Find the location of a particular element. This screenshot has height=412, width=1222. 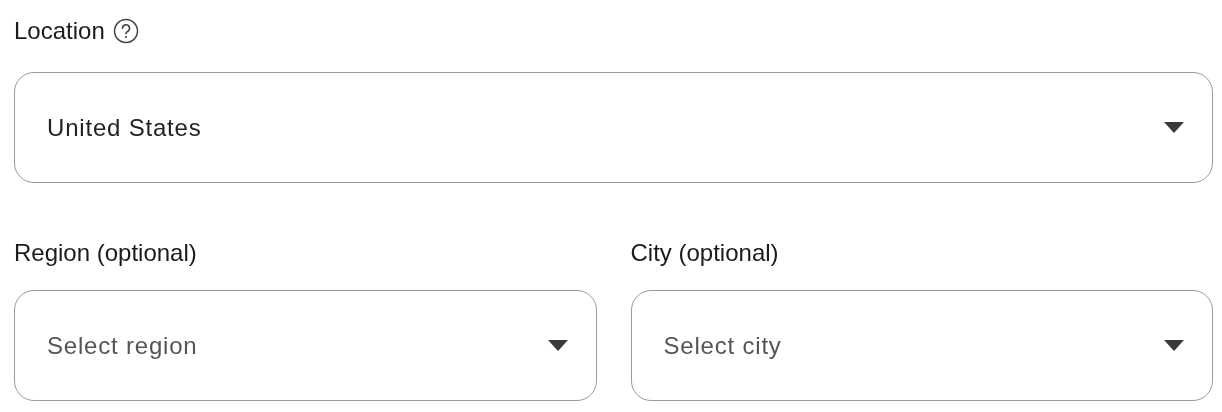

field-label: Region (optional) is located at coordinates (105, 253).